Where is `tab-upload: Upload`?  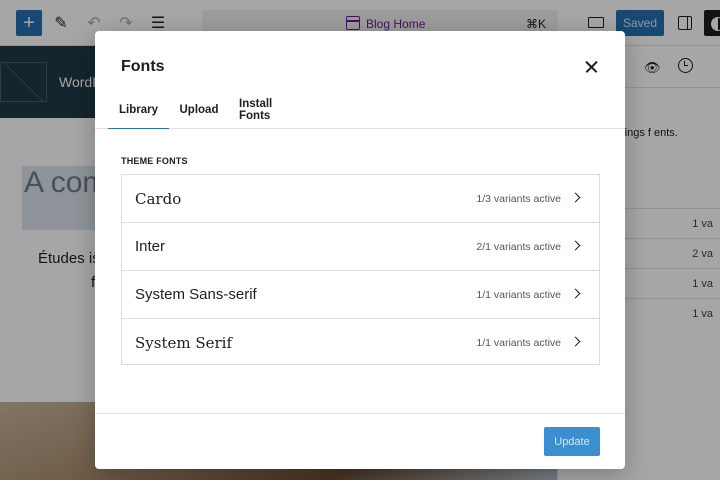
tab-upload: Upload is located at coordinates (199, 109).